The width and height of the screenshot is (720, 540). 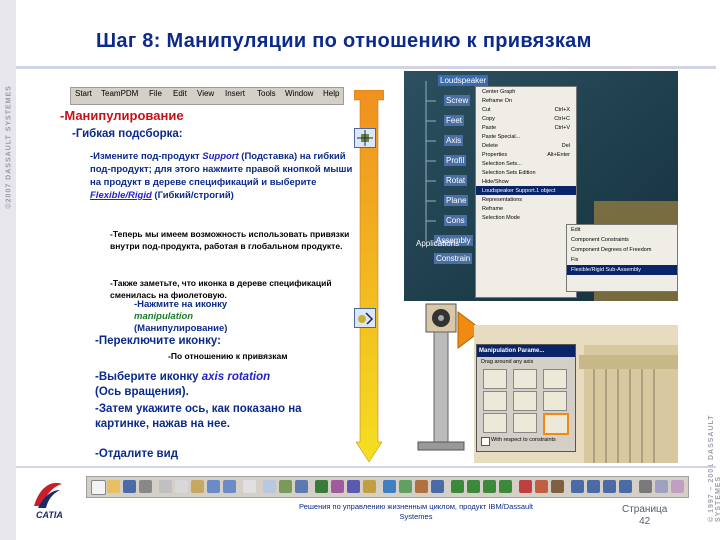 I want to click on rotate-y-button, so click(x=525, y=423).